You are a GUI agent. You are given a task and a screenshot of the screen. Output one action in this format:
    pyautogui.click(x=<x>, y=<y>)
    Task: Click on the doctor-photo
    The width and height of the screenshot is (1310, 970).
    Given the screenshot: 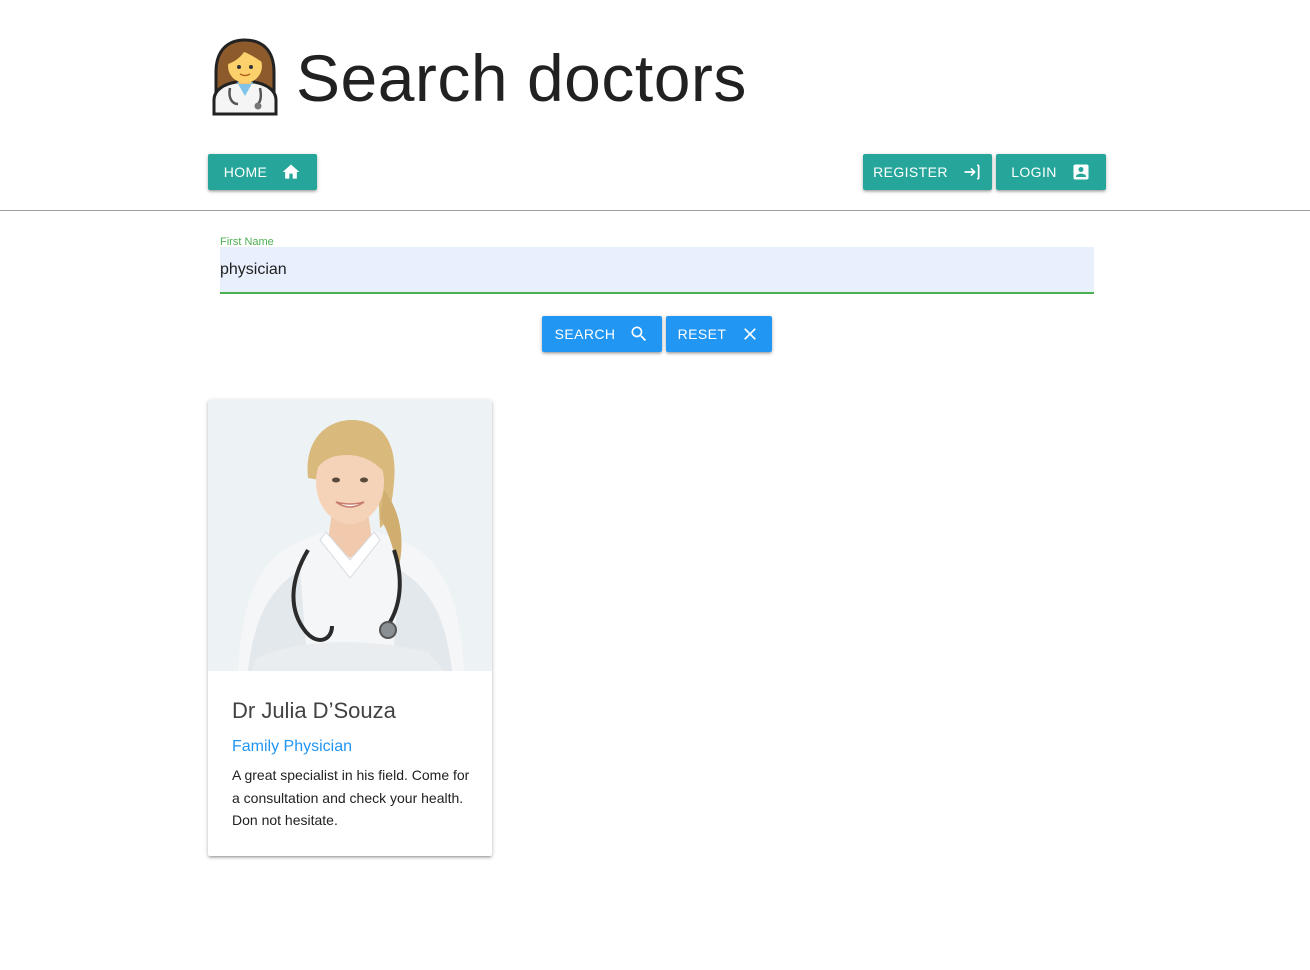 What is the action you would take?
    pyautogui.click(x=350, y=535)
    